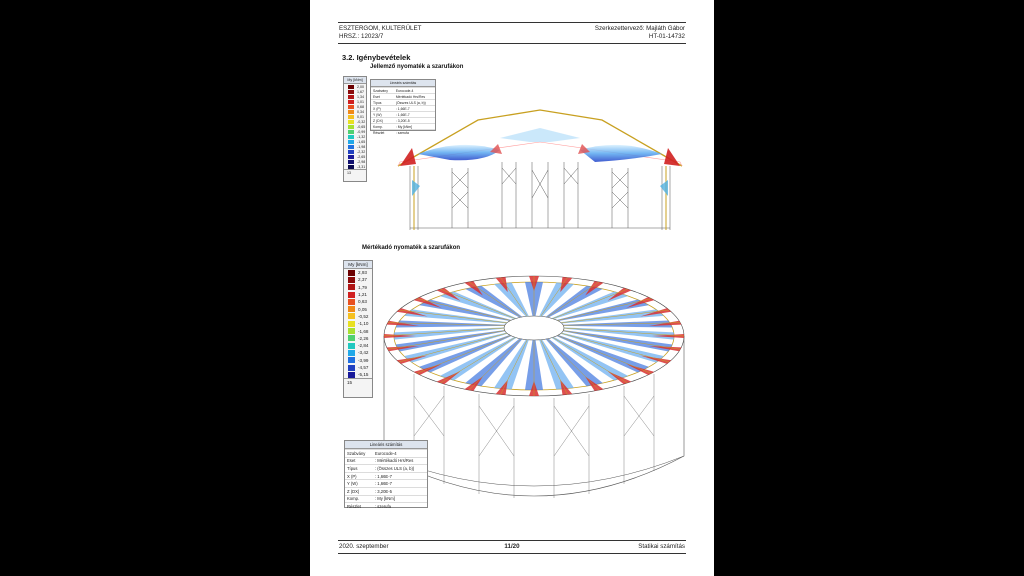 This screenshot has height=576, width=1024. Describe the element at coordinates (362, 295) in the screenshot. I see `legend-value: 1,21` at that location.